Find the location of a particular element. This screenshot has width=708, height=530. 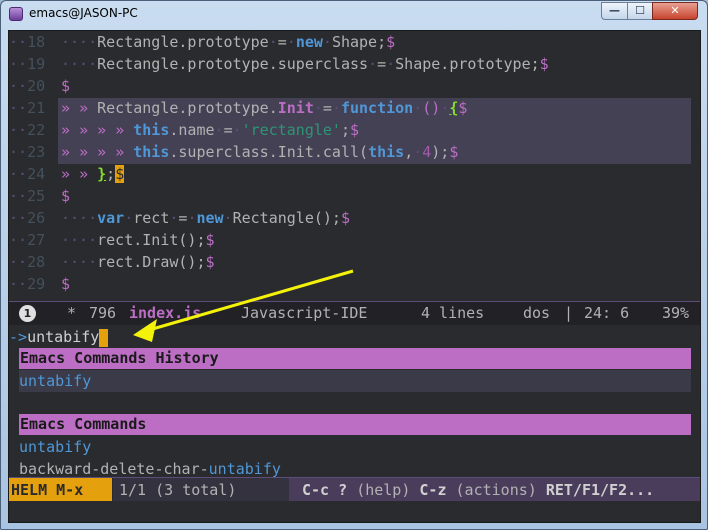

line-number: ··29 is located at coordinates (27, 284).